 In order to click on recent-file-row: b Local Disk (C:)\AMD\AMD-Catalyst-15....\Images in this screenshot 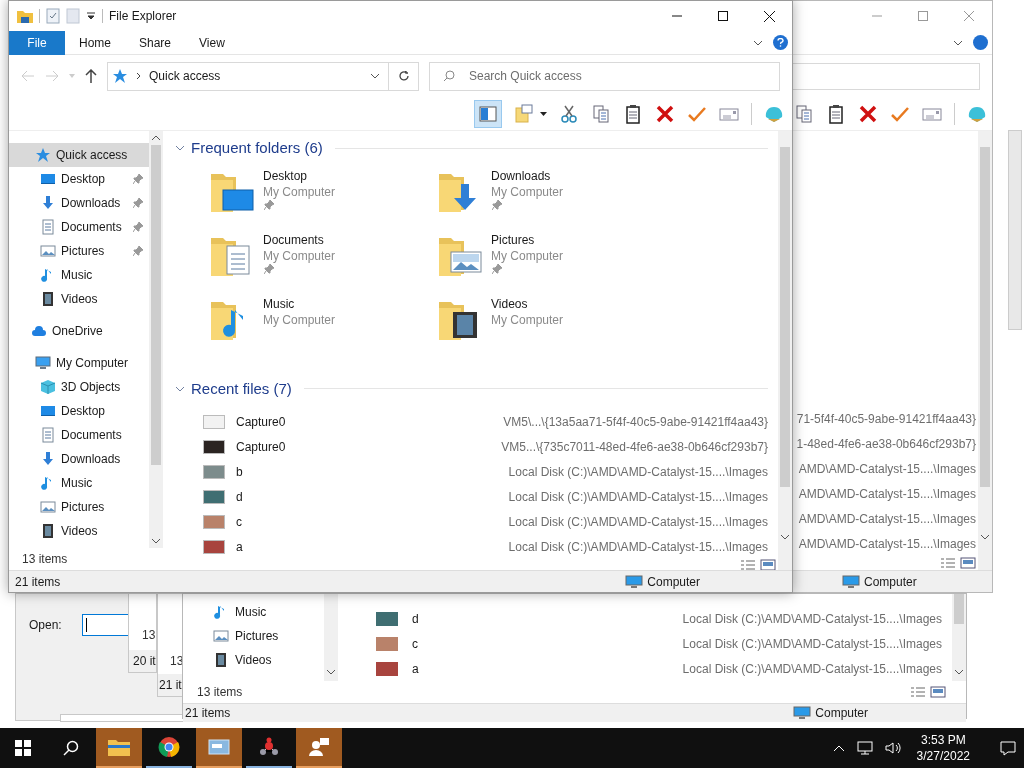, I will do `click(471, 471)`.